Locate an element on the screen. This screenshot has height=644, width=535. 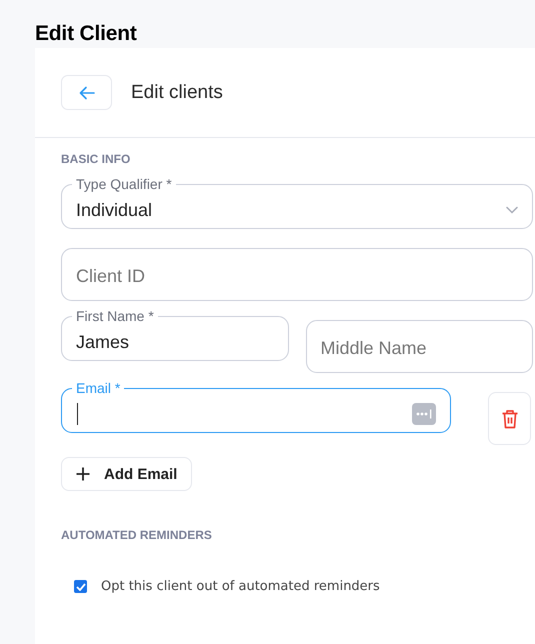
checkbox-label: Opt this client out of automated reminders is located at coordinates (240, 586).